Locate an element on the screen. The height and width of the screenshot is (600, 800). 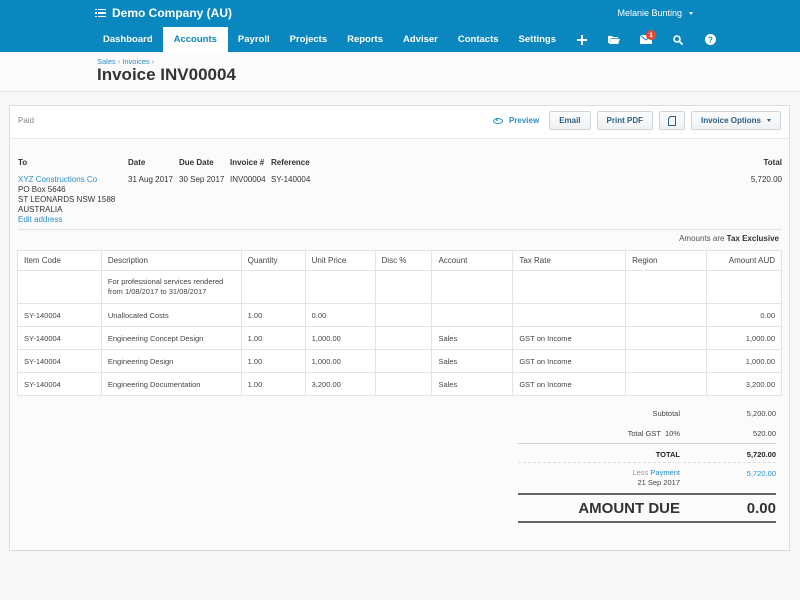
user-menu: Melanie Bunting is located at coordinates (655, 13).